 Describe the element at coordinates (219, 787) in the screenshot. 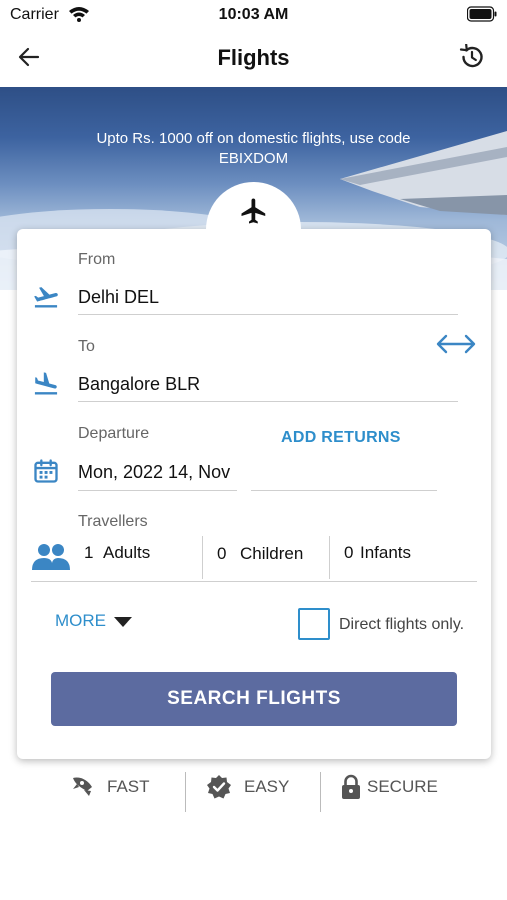

I see `verified-badge-icon` at that location.